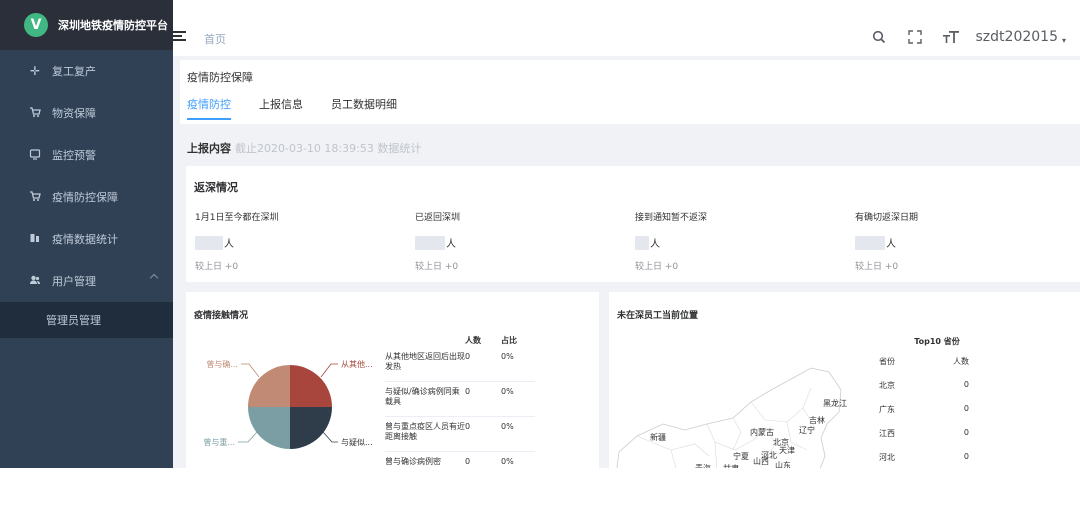  Describe the element at coordinates (35, 239) in the screenshot. I see `chart-icon` at that location.